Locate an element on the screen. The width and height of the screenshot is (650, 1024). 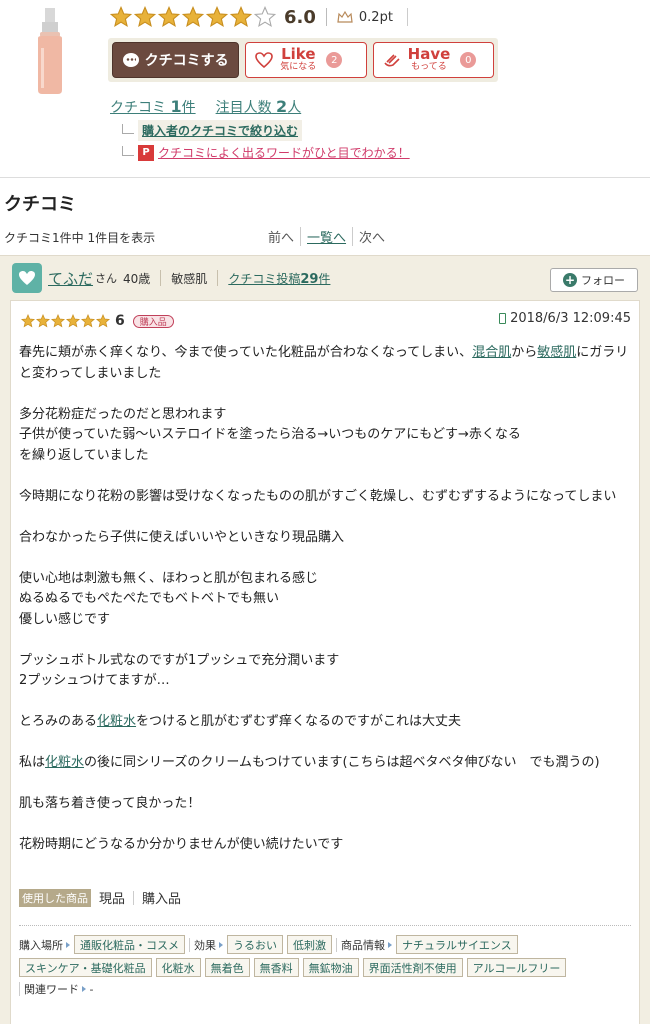
plus-icon: + is located at coordinates (570, 280).